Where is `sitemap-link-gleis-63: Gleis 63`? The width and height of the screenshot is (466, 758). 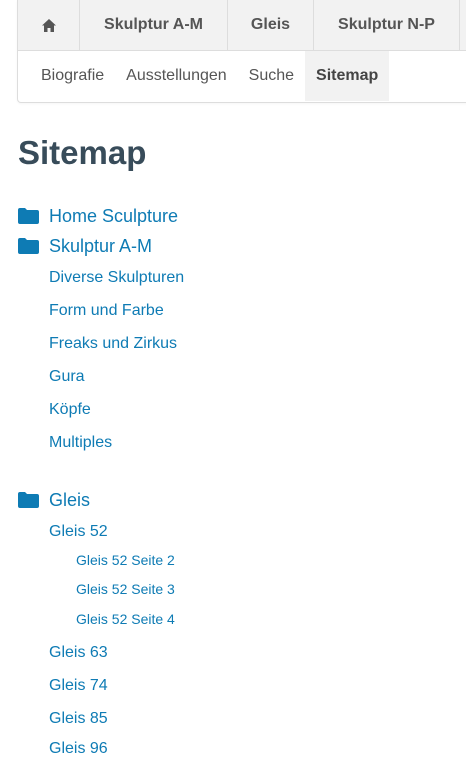 sitemap-link-gleis-63: Gleis 63 is located at coordinates (78, 653).